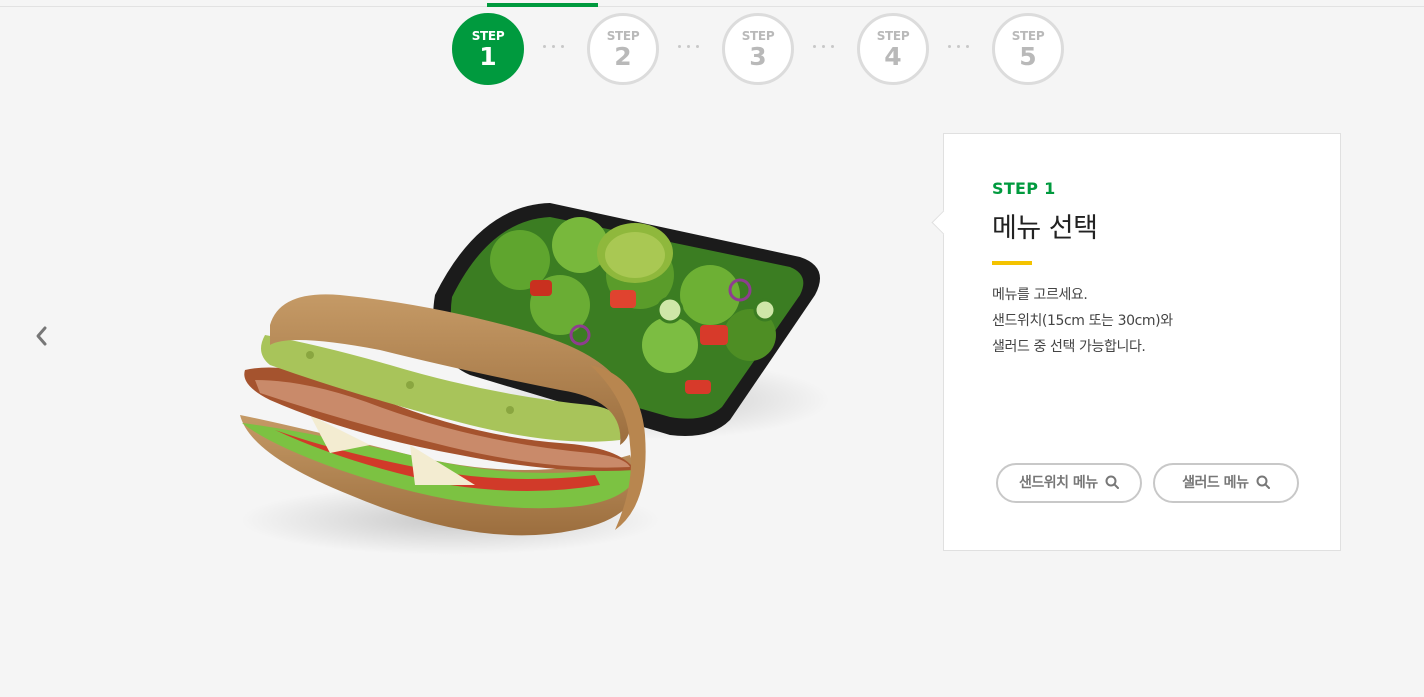 The height and width of the screenshot is (697, 1424). I want to click on chevron-left-icon, so click(42, 336).